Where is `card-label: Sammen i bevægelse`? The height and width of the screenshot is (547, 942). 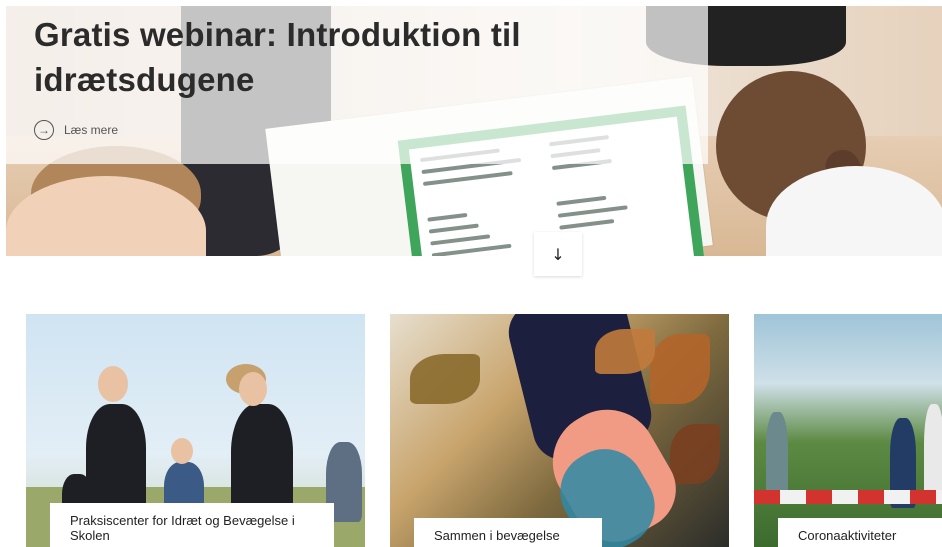
card-label: Sammen i bevægelse is located at coordinates (508, 532).